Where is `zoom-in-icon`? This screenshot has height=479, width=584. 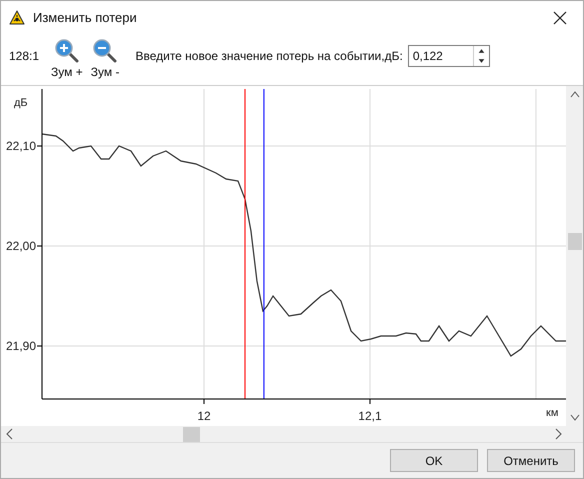
zoom-in-icon is located at coordinates (66, 50).